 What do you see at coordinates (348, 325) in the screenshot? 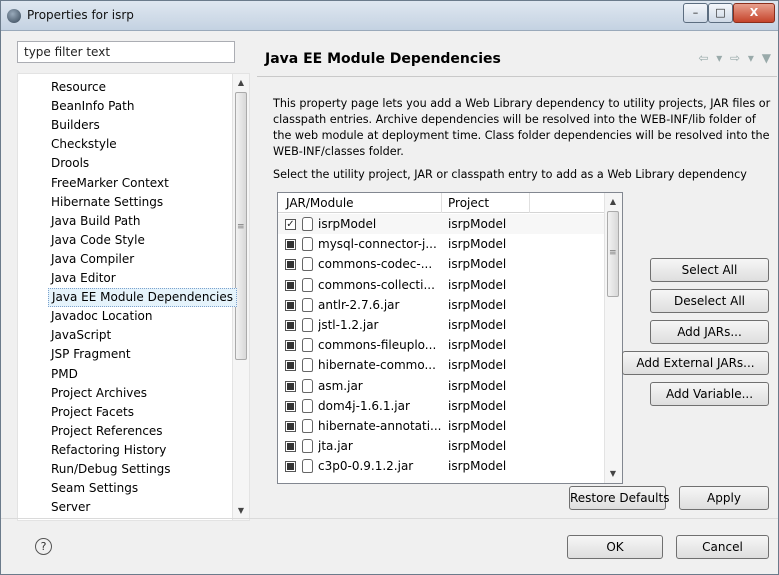
I see `row-name: jstl-1.2.jar` at bounding box center [348, 325].